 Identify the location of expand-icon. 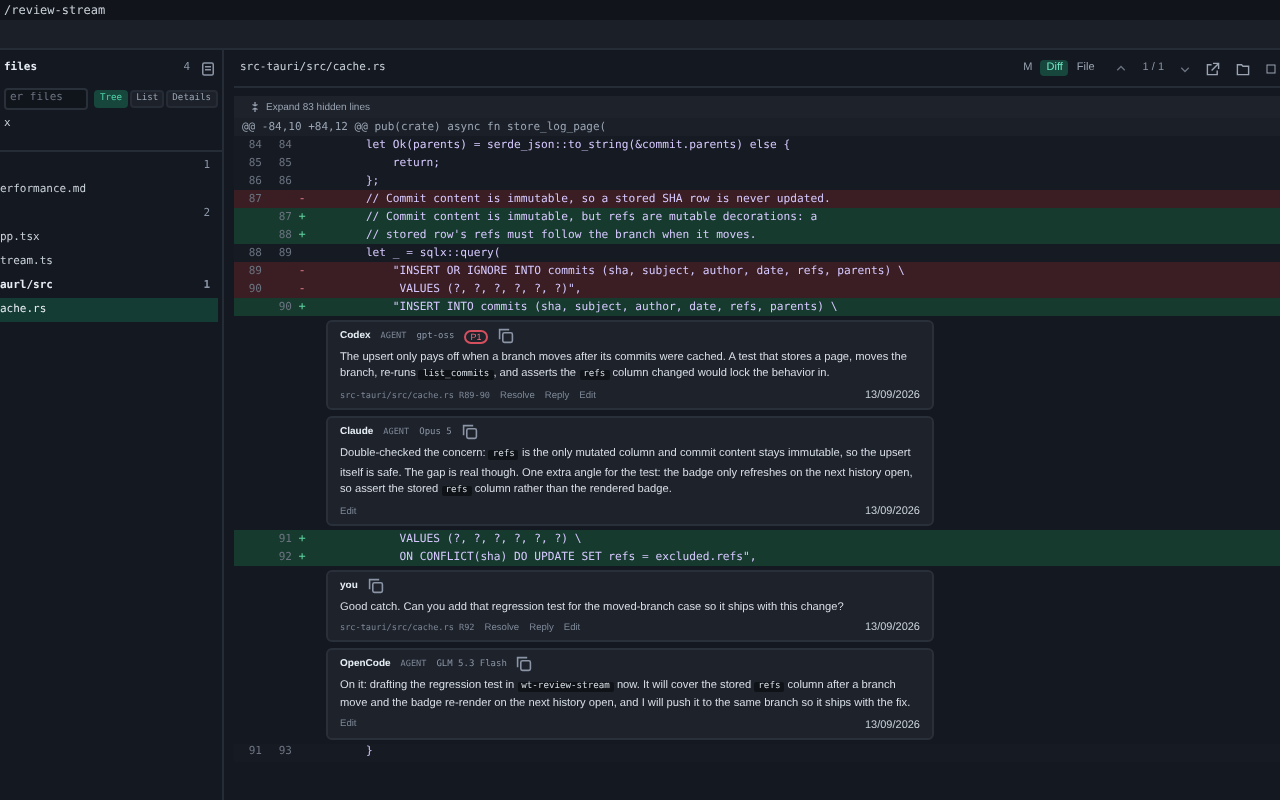
(255, 107).